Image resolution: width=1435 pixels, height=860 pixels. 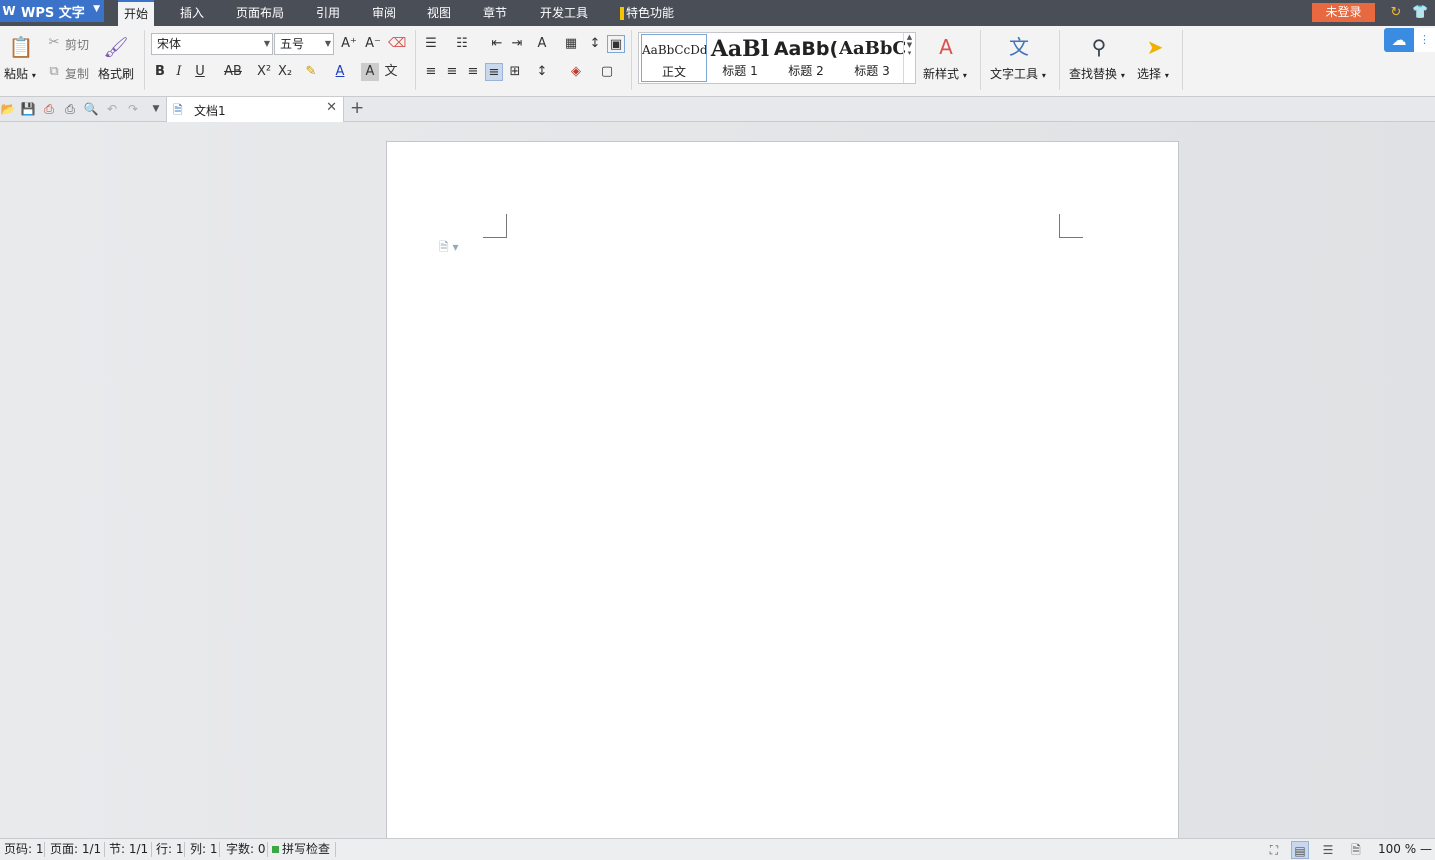 I want to click on subscript-icon: X₂, so click(x=285, y=72).